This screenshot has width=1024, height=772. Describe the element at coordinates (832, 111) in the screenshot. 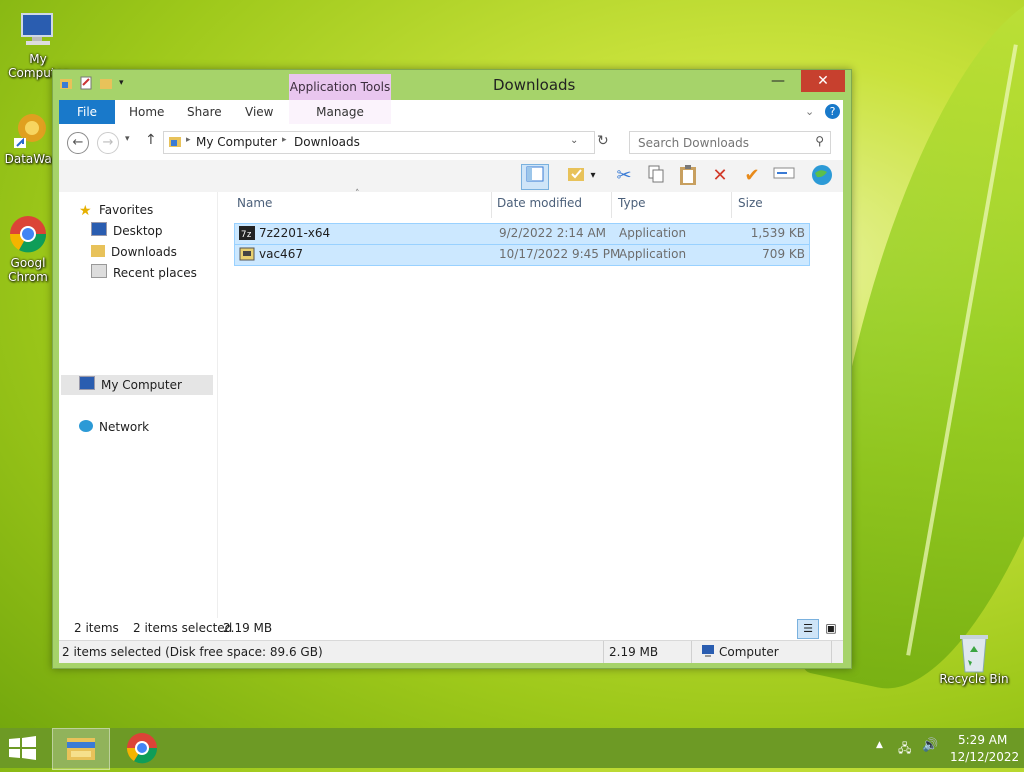

I see `help-icon: ?` at that location.